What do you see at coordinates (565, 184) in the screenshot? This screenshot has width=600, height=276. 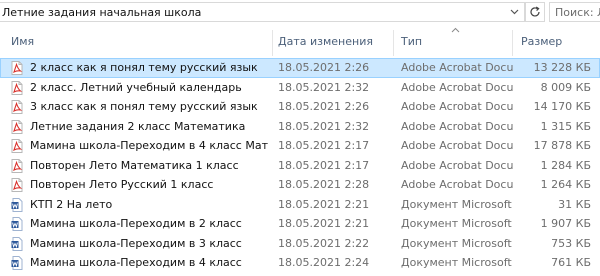 I see `file-size: 1 264 КБ` at bounding box center [565, 184].